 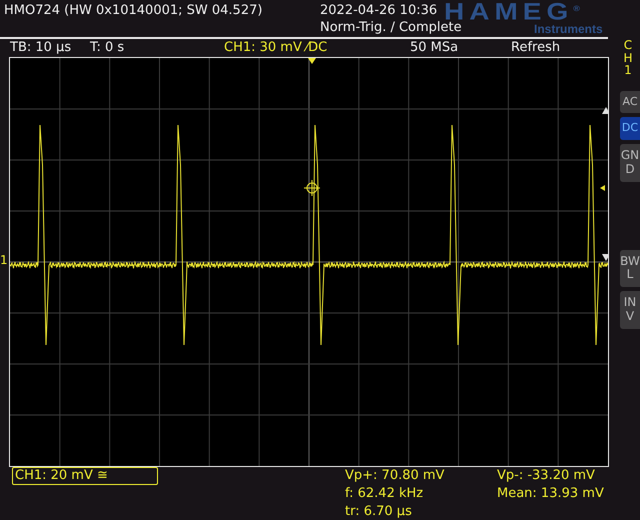 I want to click on coupling-button: AC, so click(x=630, y=102).